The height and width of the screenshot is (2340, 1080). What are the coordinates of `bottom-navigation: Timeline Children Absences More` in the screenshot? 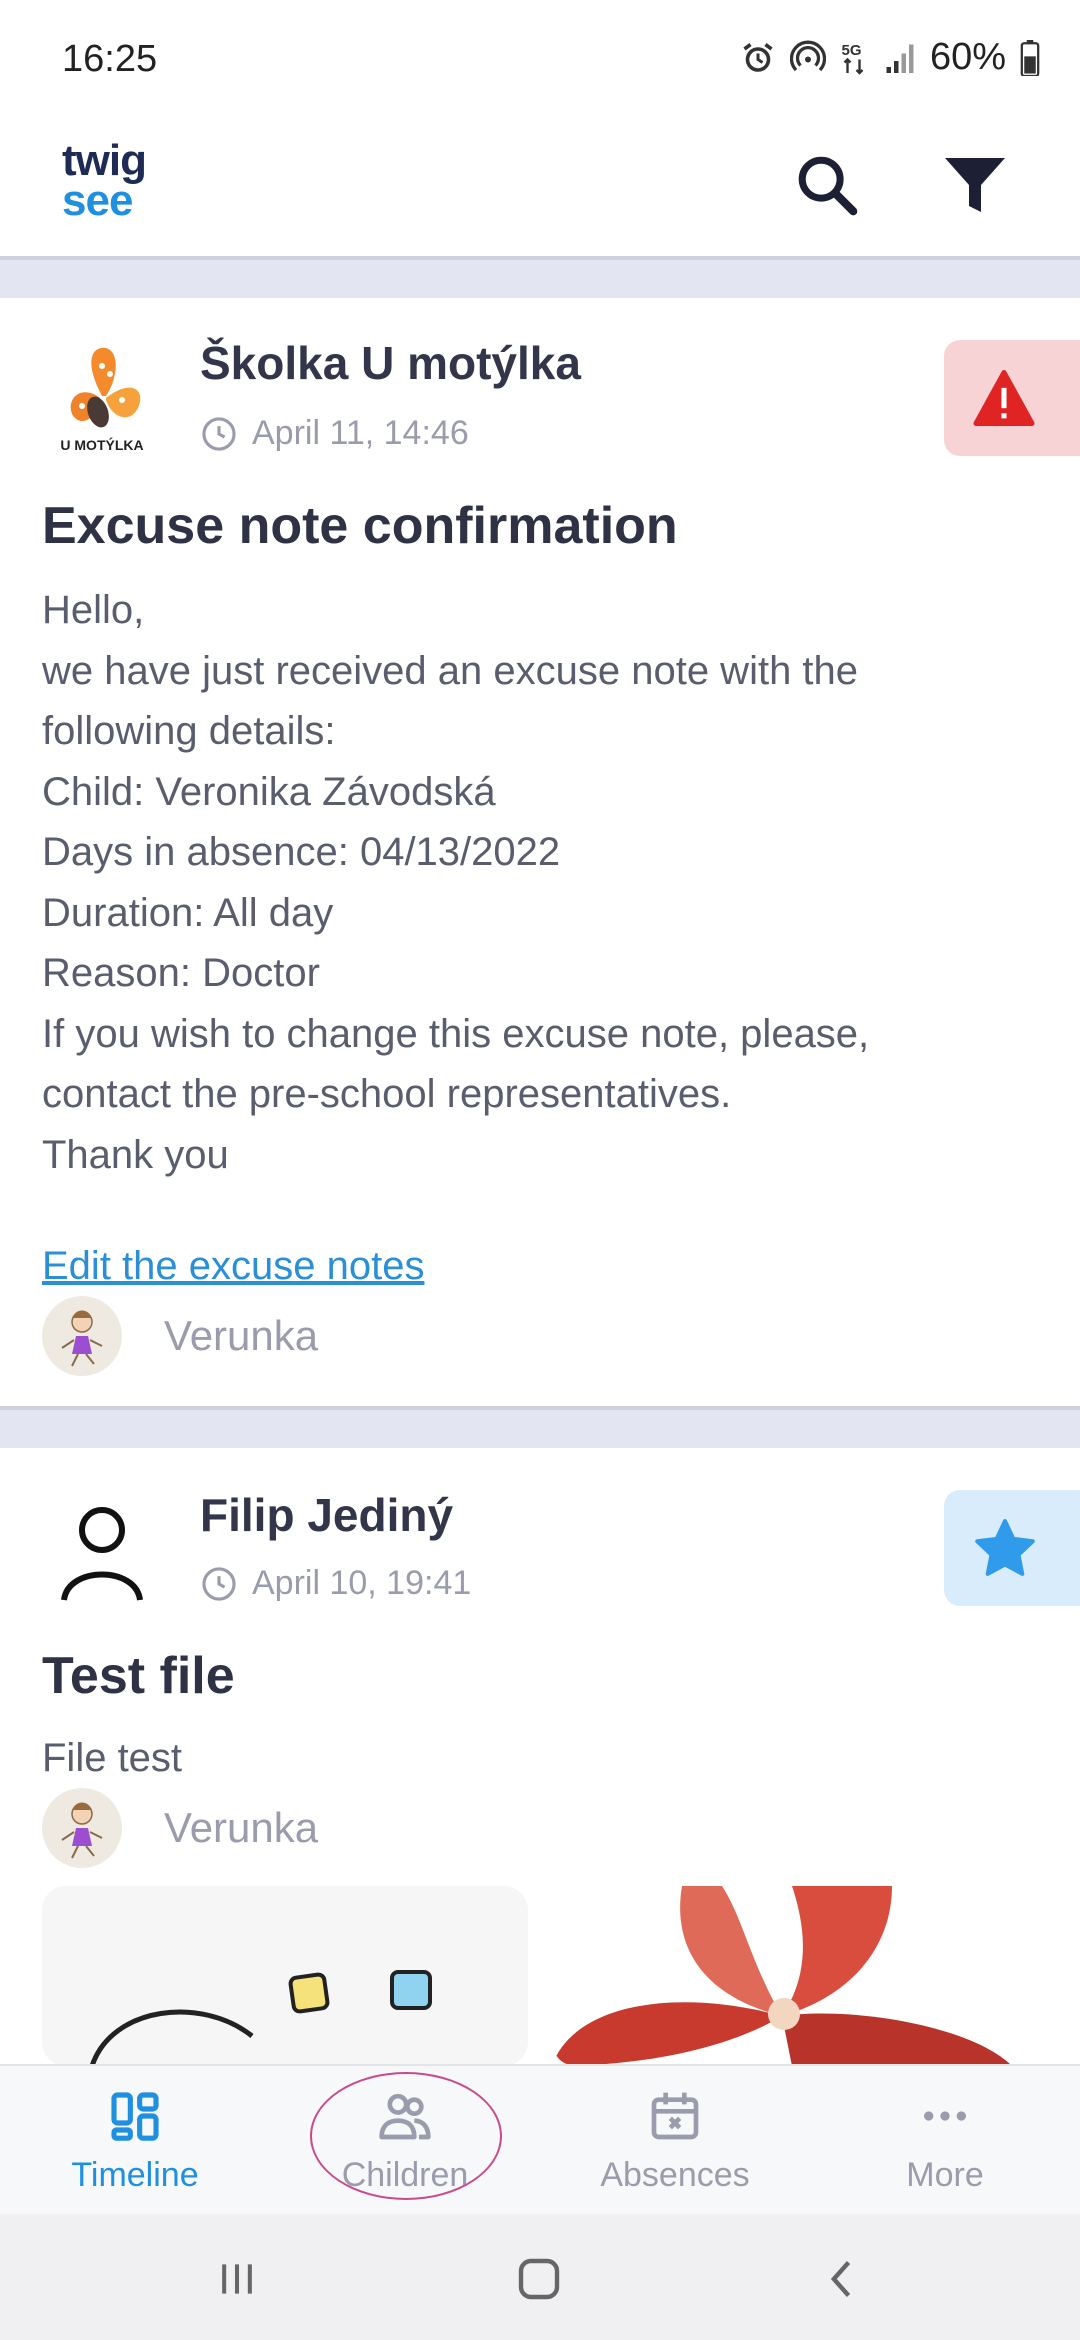 It's located at (540, 2139).